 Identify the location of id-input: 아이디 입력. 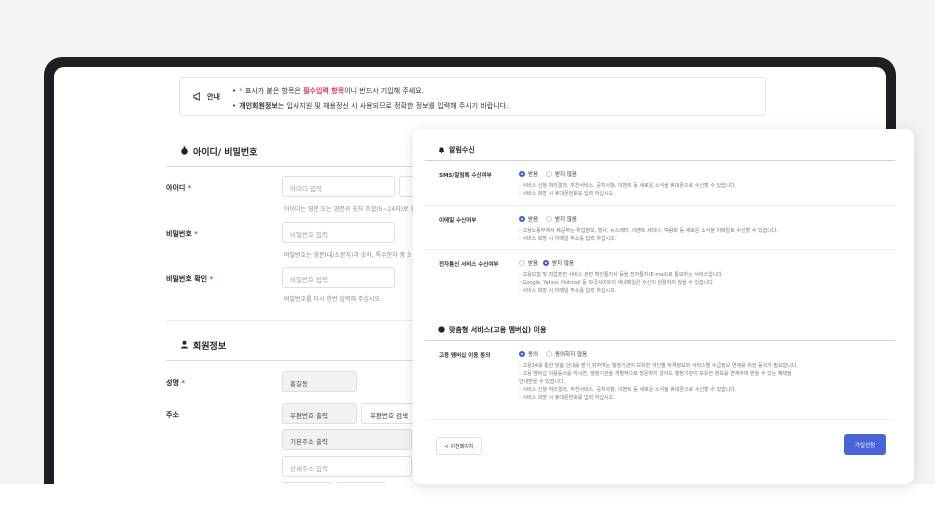
(338, 186).